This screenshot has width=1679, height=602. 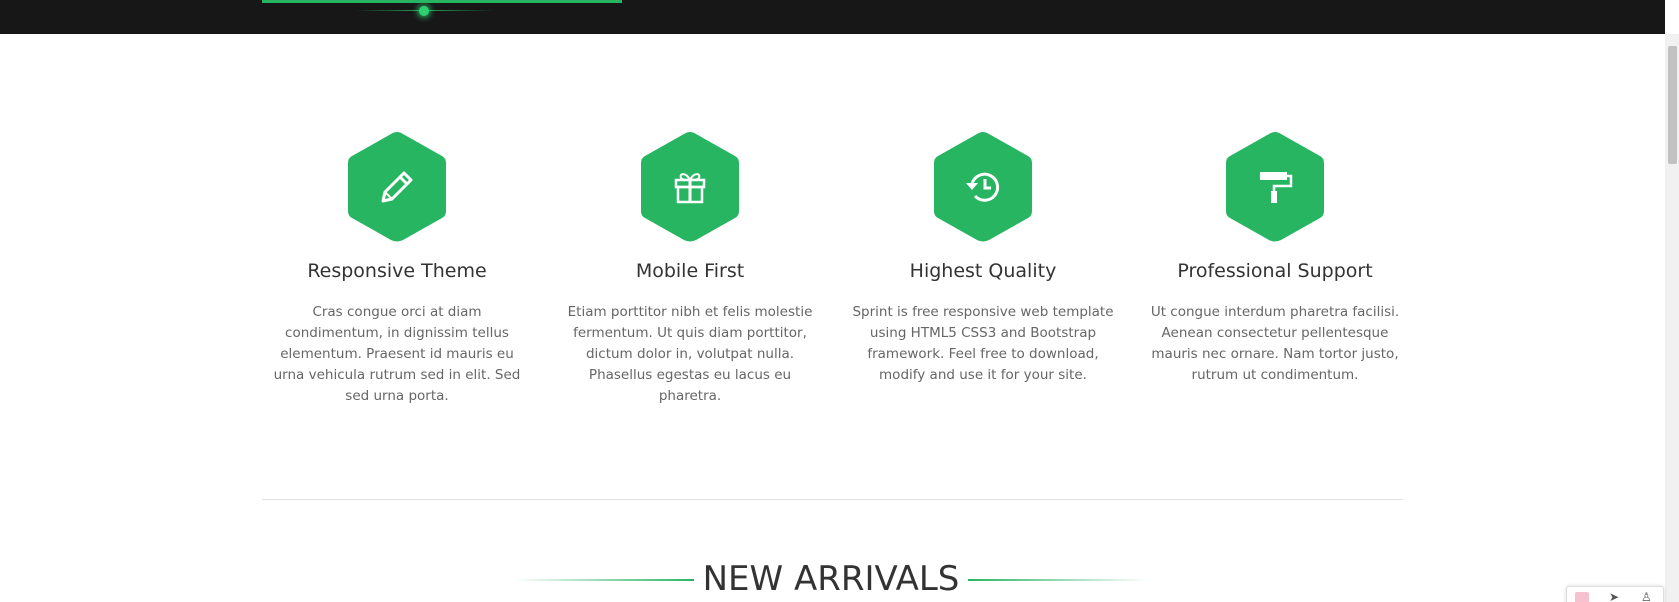 What do you see at coordinates (1582, 597) in the screenshot?
I see `widget-square-icon` at bounding box center [1582, 597].